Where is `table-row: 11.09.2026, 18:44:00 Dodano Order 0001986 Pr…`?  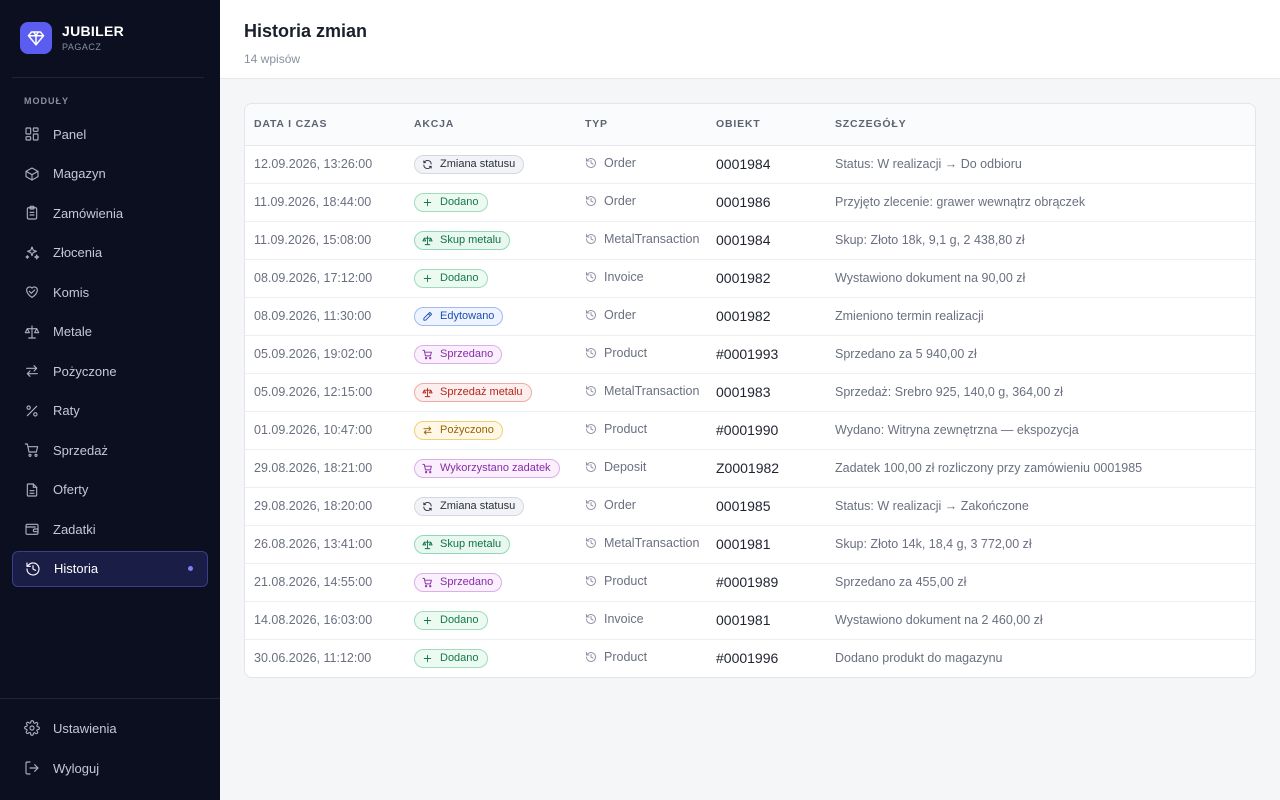
table-row: 11.09.2026, 18:44:00 Dodano Order 0001986 Pr… is located at coordinates (750, 202).